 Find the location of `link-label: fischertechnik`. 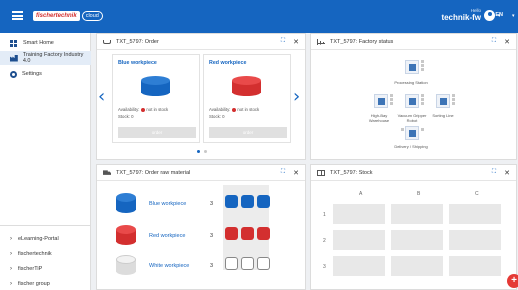

link-label: fischertechnik is located at coordinates (35, 254).